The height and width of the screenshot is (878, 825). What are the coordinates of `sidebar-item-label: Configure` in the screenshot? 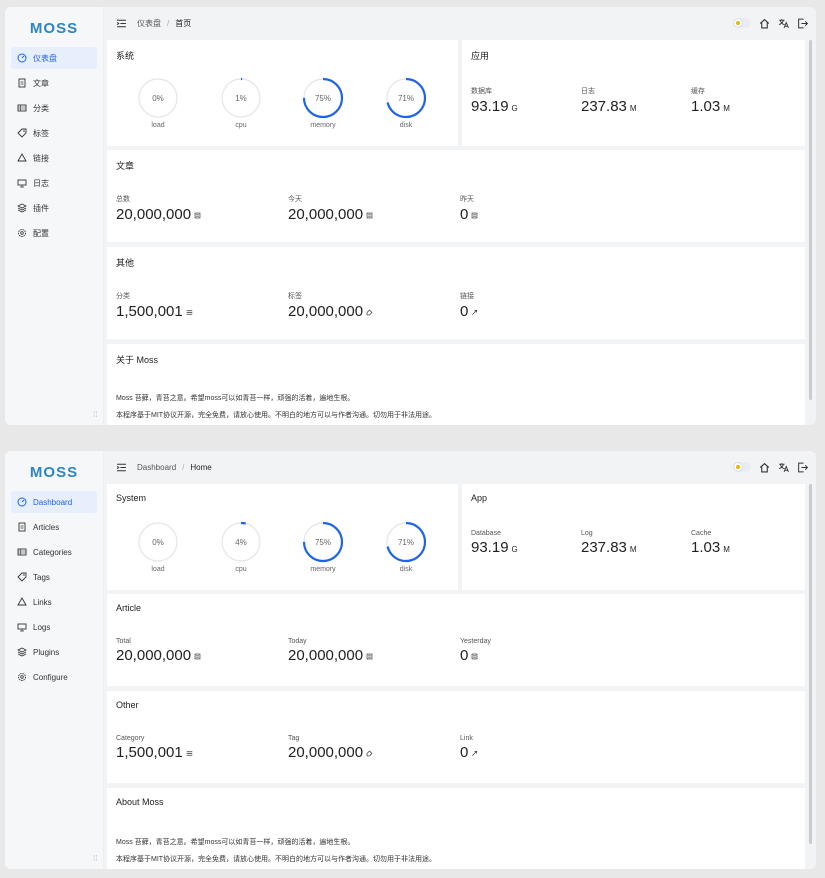 It's located at (50, 677).